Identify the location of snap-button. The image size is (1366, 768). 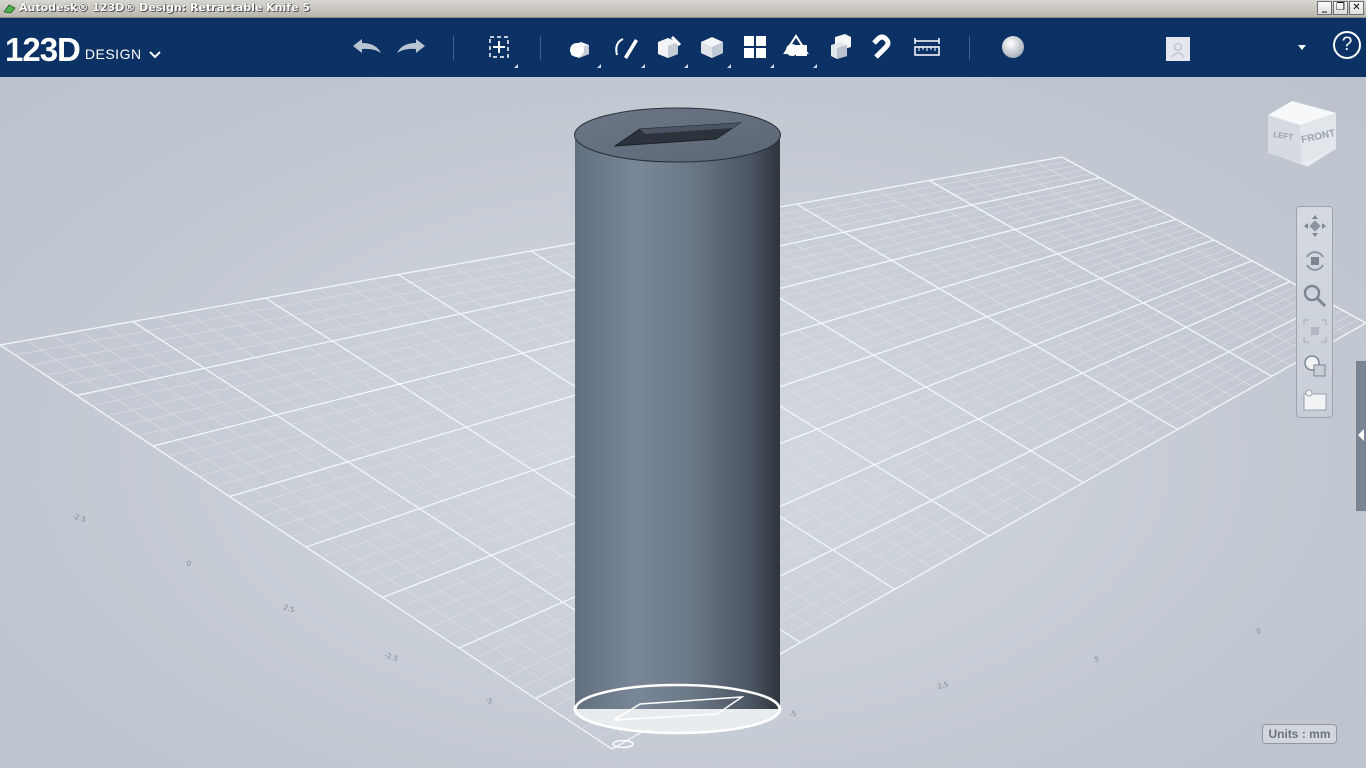
(884, 47).